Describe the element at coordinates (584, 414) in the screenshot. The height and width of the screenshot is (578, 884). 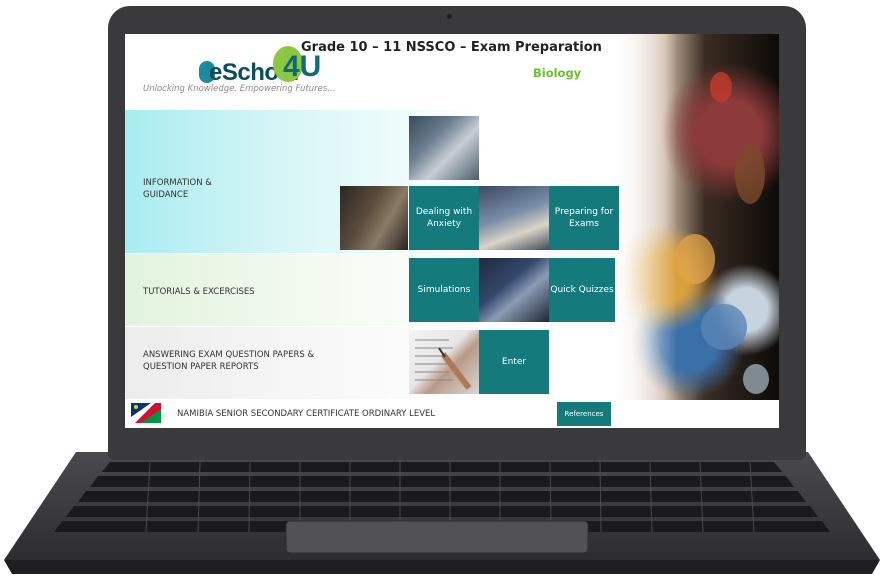
I see `references-button: References` at that location.